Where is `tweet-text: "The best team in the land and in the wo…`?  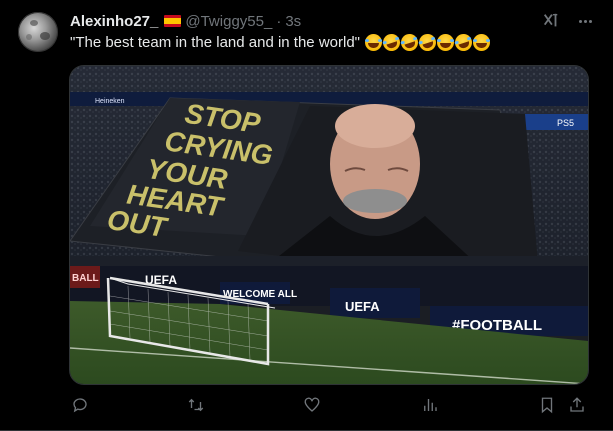
tweet-text: "The best team in the land and in the wo… is located at coordinates (280, 42).